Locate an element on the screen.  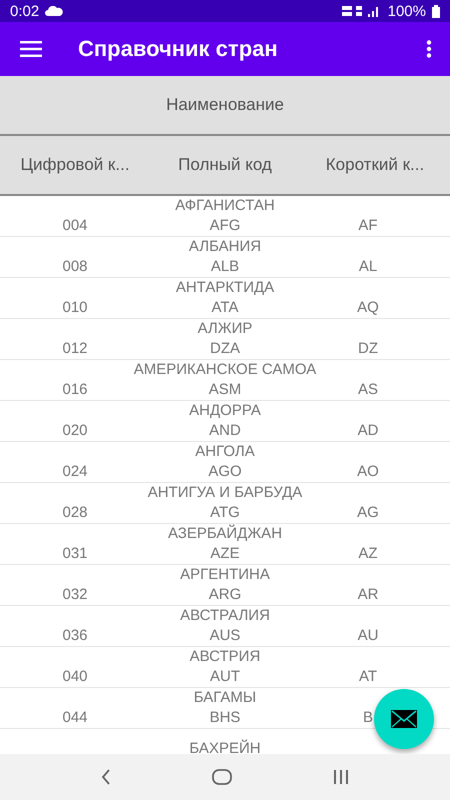
country-name: АНТАРКТИДА is located at coordinates (225, 288).